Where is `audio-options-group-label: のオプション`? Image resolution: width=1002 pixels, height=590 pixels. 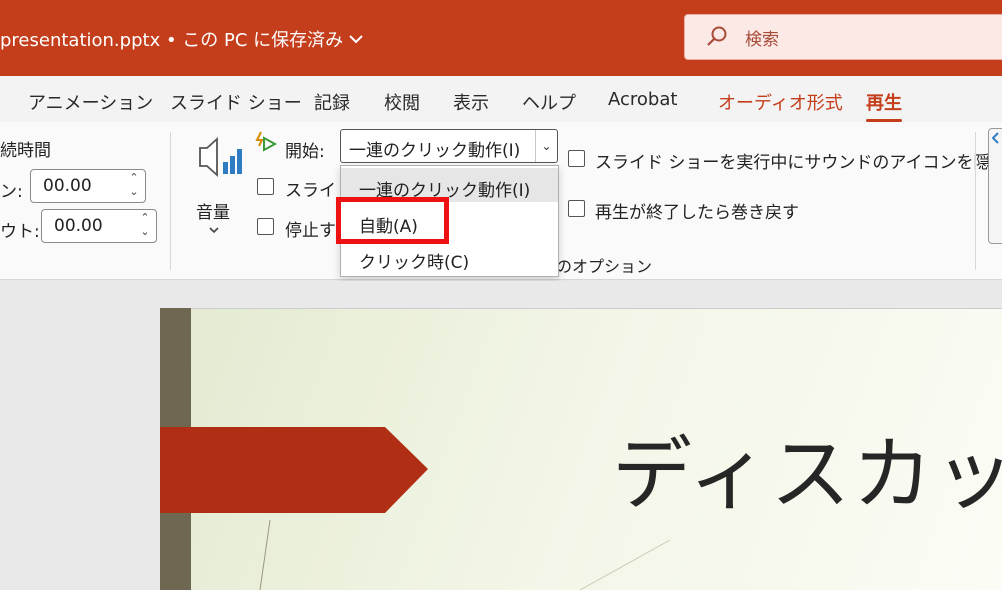 audio-options-group-label: のオプション is located at coordinates (604, 266).